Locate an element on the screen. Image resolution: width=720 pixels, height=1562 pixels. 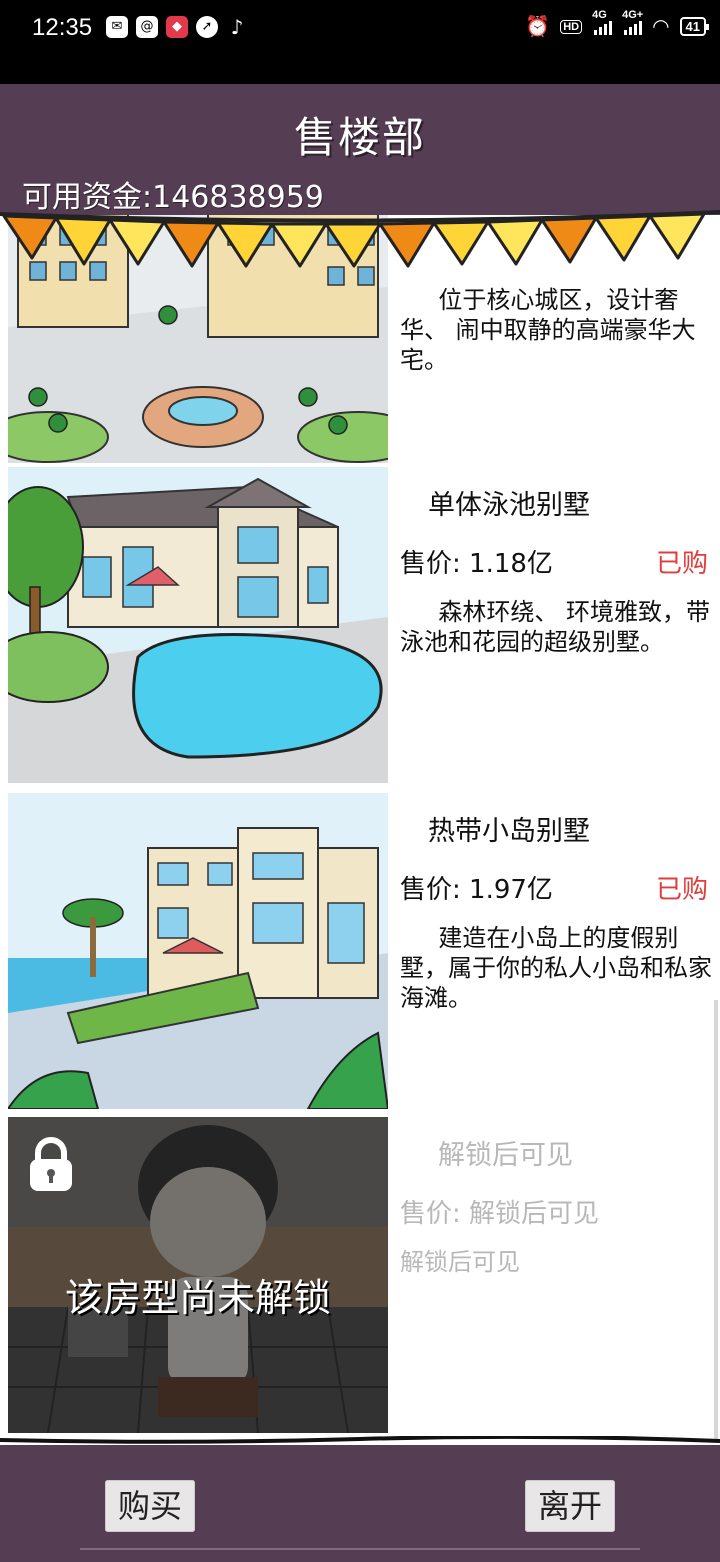
buy-button: 购买 is located at coordinates (150, 1506).